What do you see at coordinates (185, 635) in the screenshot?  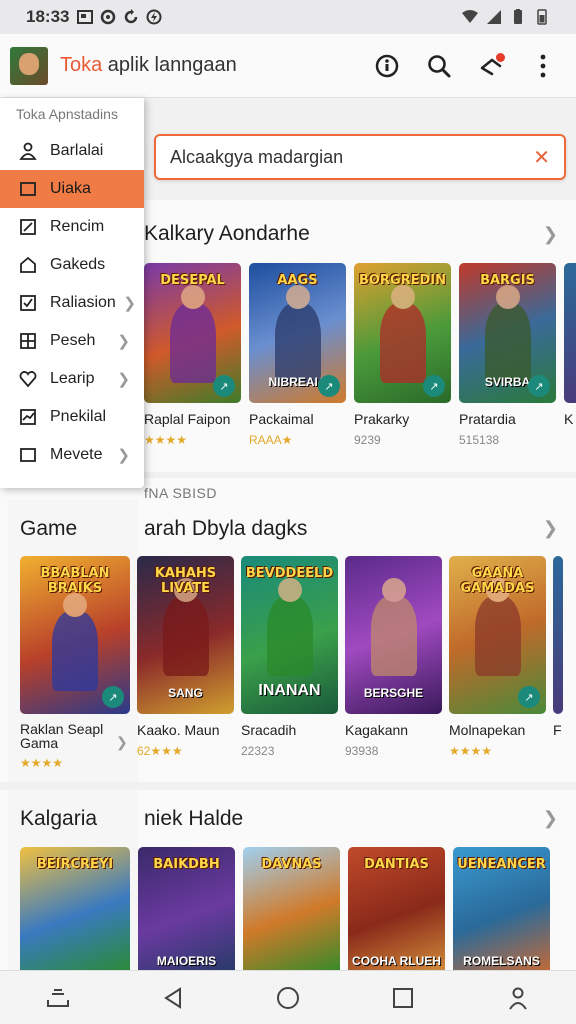 I see `game-art: KAHAHS LIVATE SANG` at bounding box center [185, 635].